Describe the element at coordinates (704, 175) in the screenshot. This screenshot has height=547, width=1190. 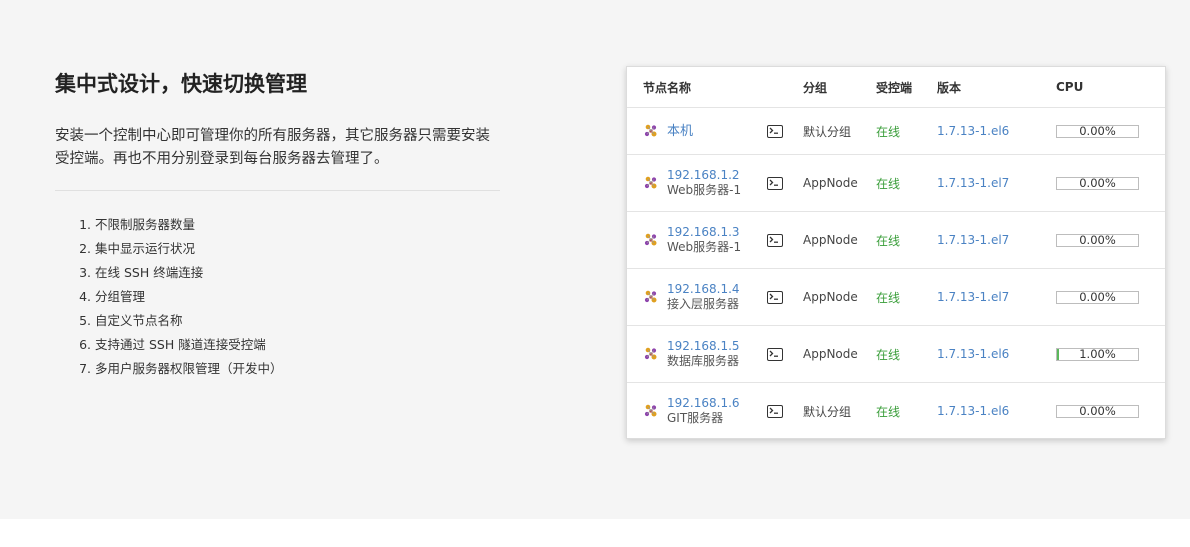
I see `node-name-link: 192.168.1.2` at that location.